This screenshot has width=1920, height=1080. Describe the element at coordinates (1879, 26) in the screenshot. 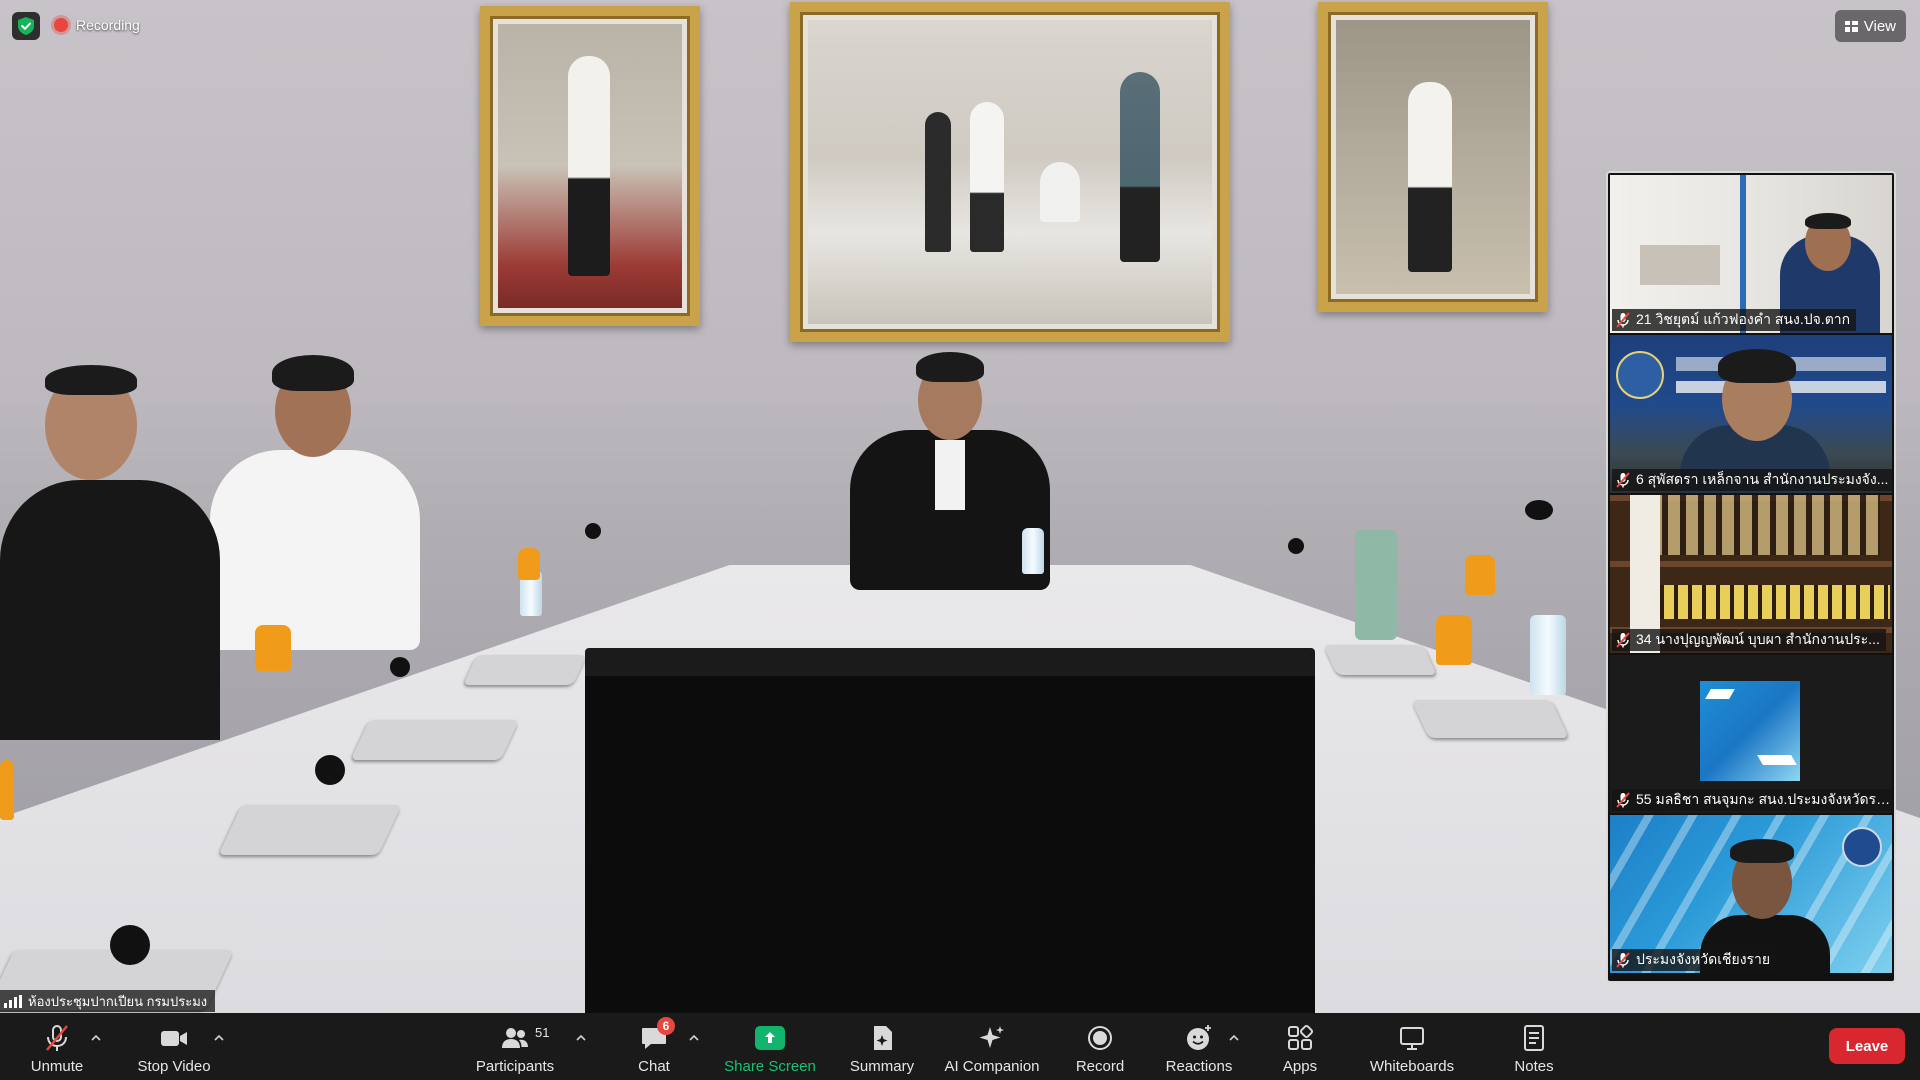

I see `view-label: View` at that location.